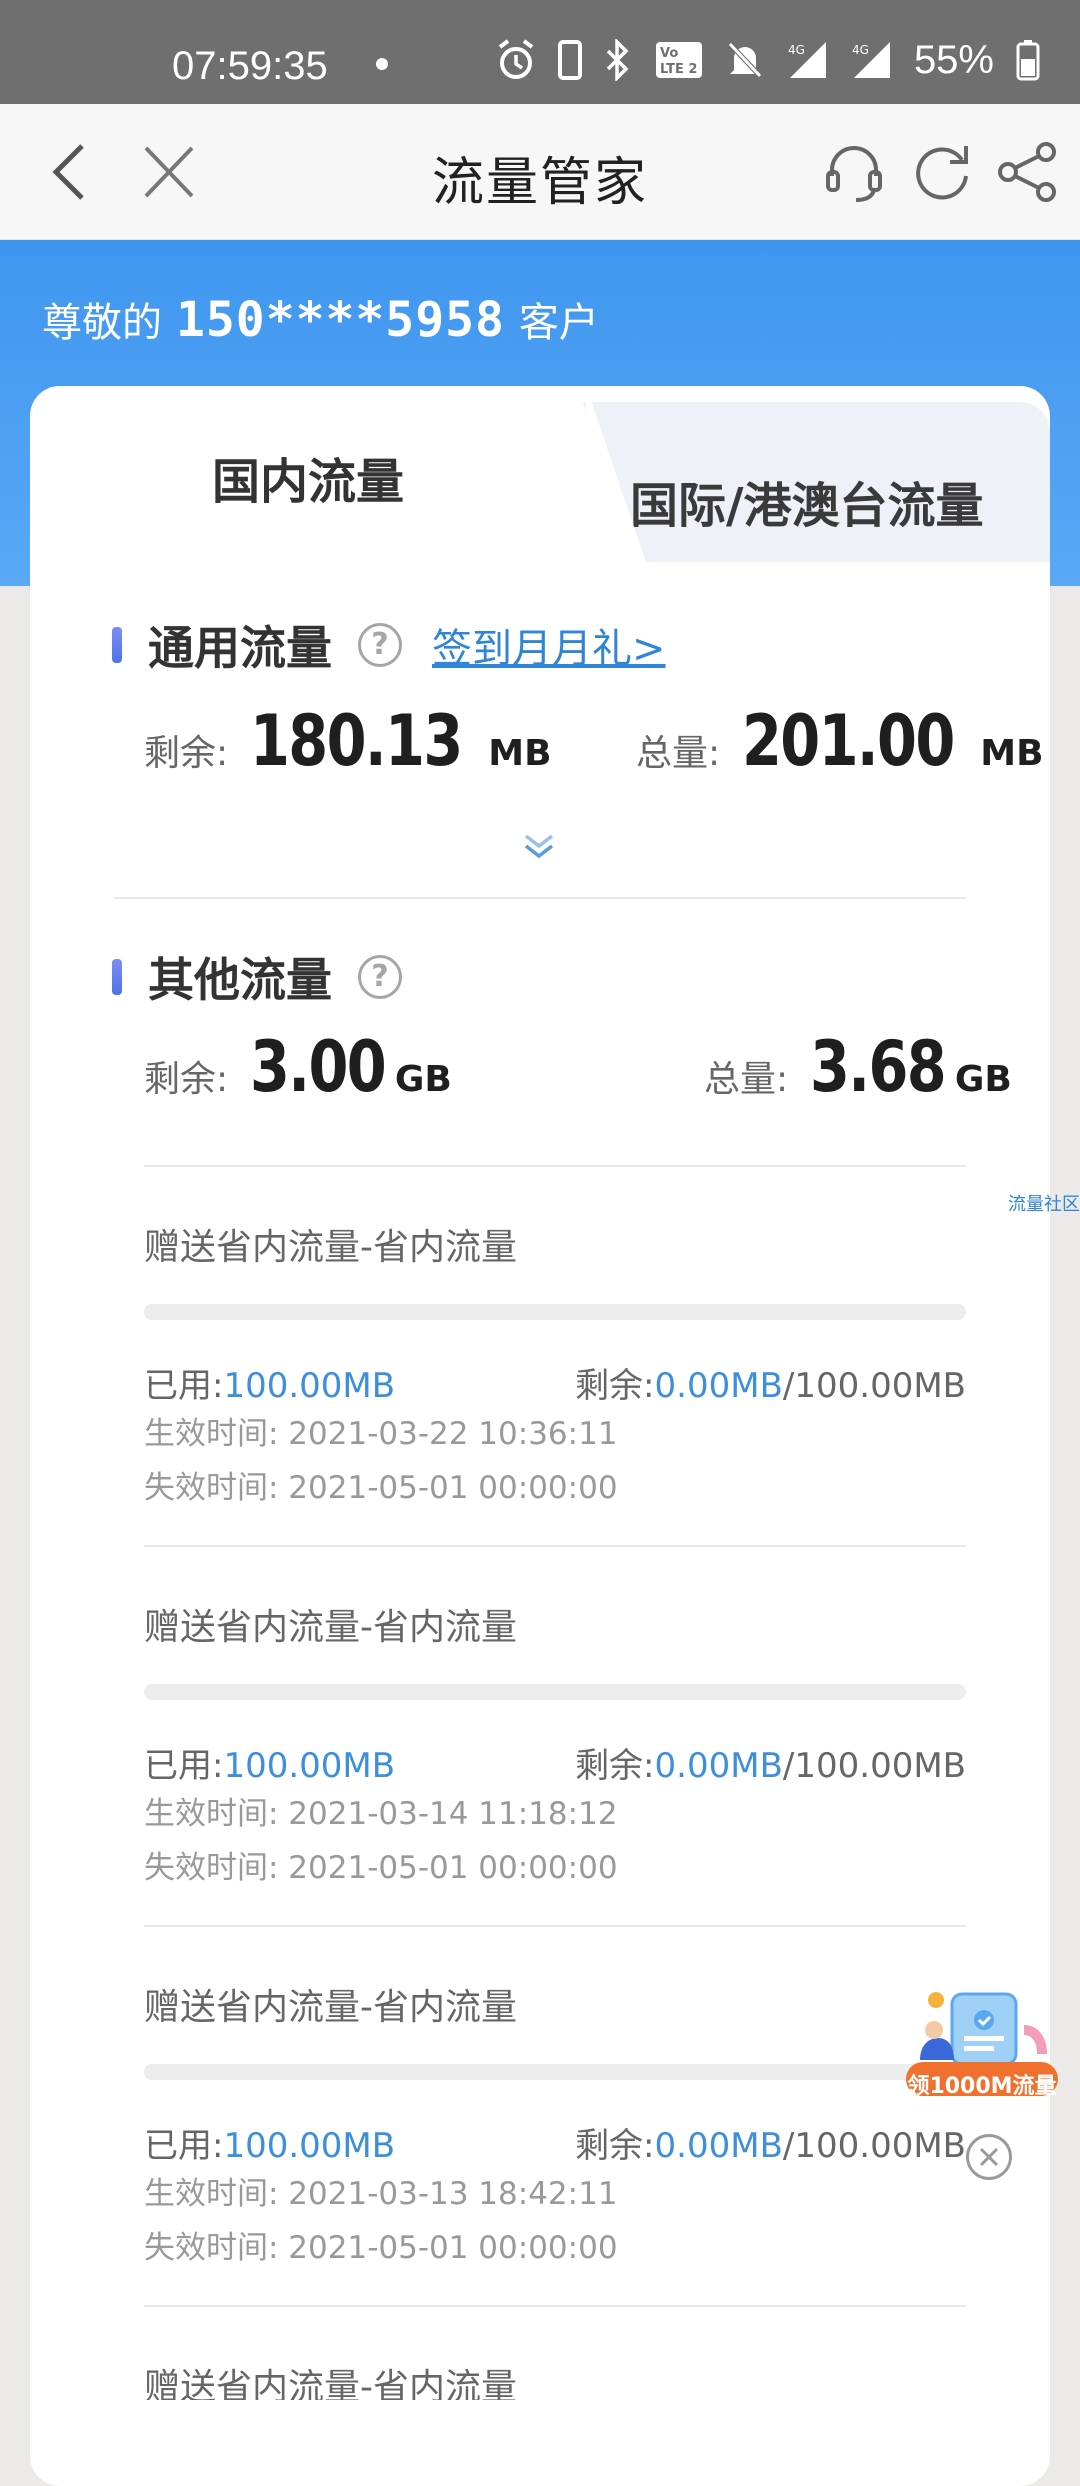 The width and height of the screenshot is (1080, 2486). I want to click on share-icon, so click(1027, 172).